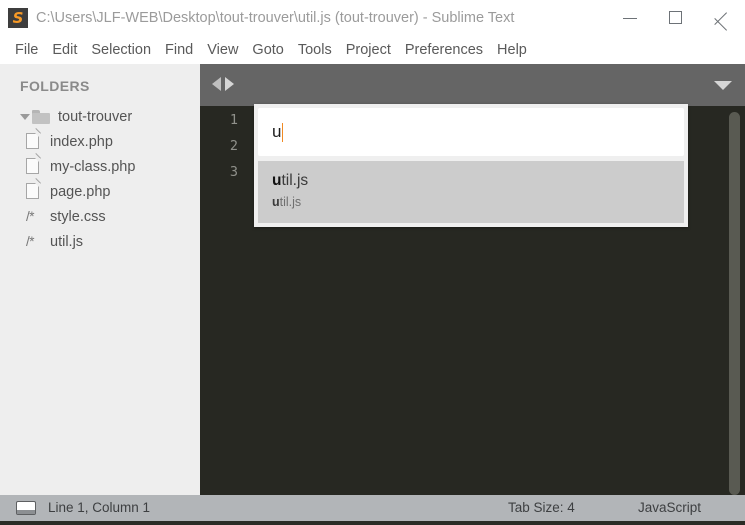 The height and width of the screenshot is (525, 745). What do you see at coordinates (55, 86) in the screenshot?
I see `sidebar-header-folders: FOLDERS` at bounding box center [55, 86].